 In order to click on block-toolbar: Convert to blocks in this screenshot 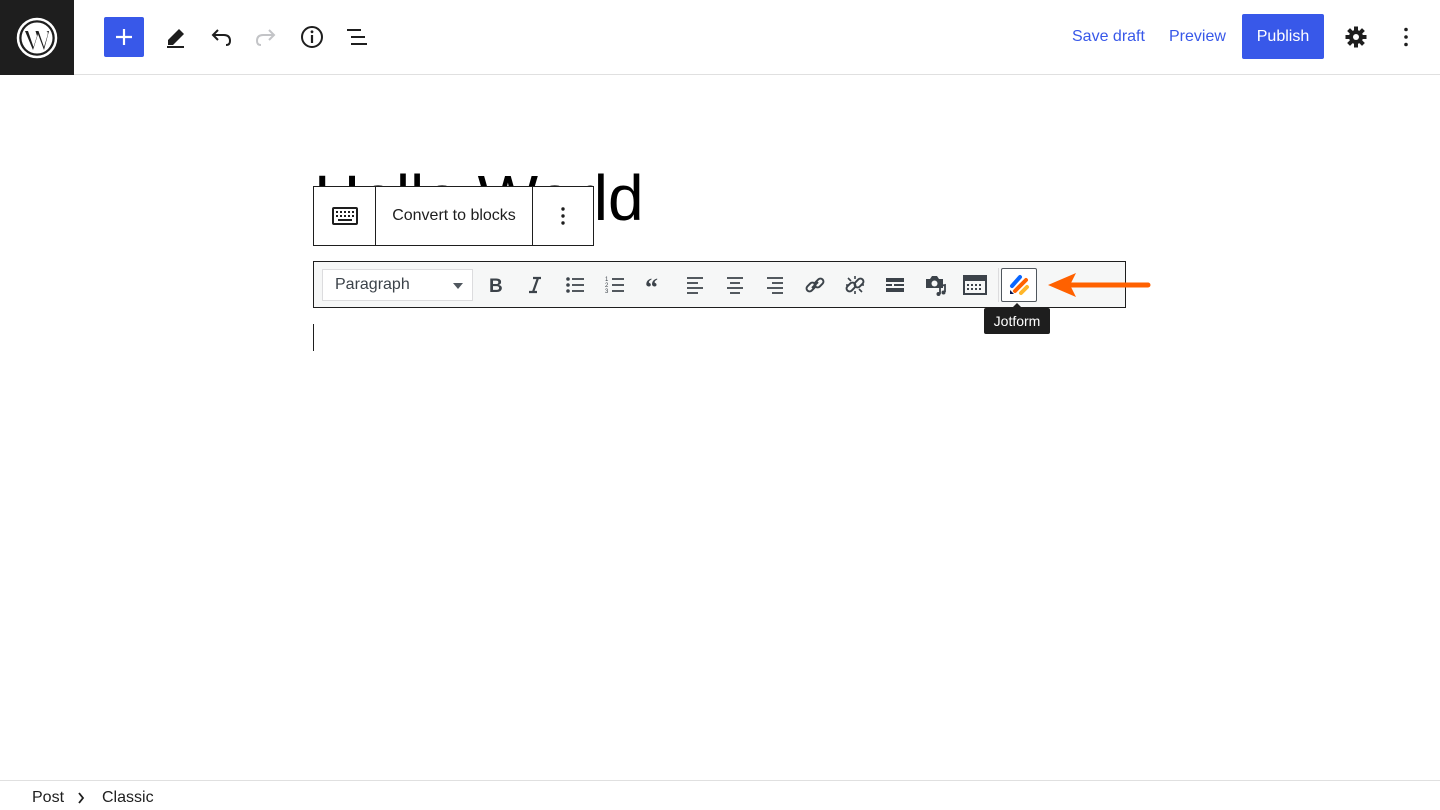, I will do `click(453, 216)`.